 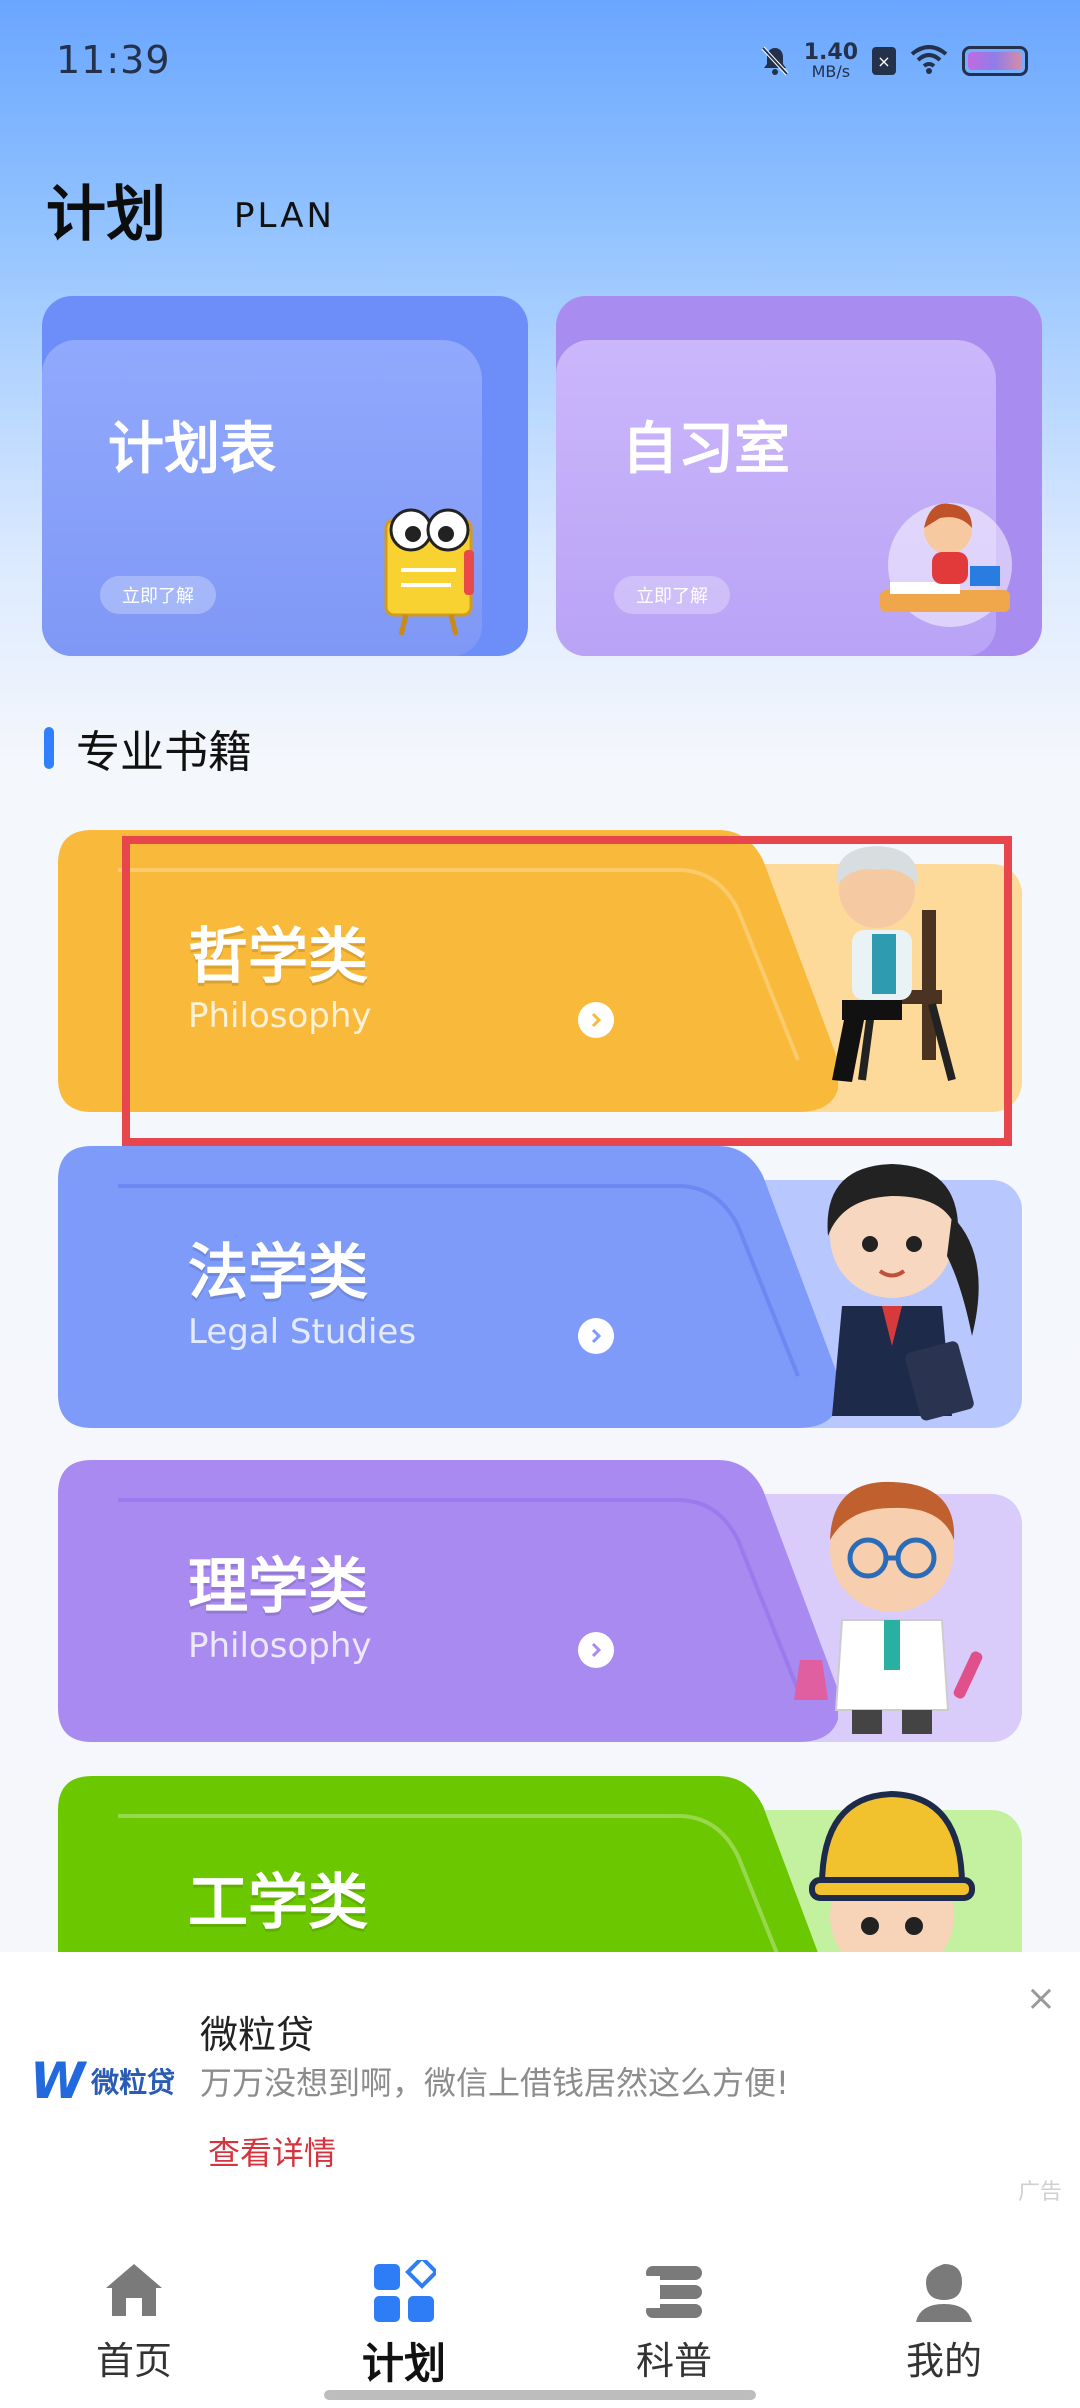 What do you see at coordinates (58, 2081) in the screenshot?
I see `weilidai-logo-icon: W` at bounding box center [58, 2081].